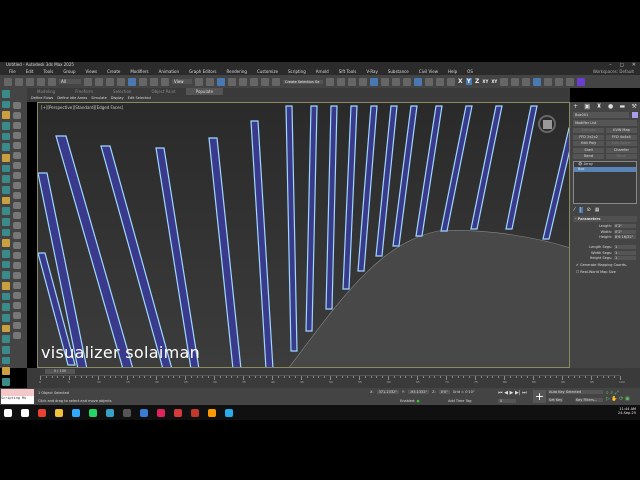  I want to click on palette-icon, so click(559, 81).